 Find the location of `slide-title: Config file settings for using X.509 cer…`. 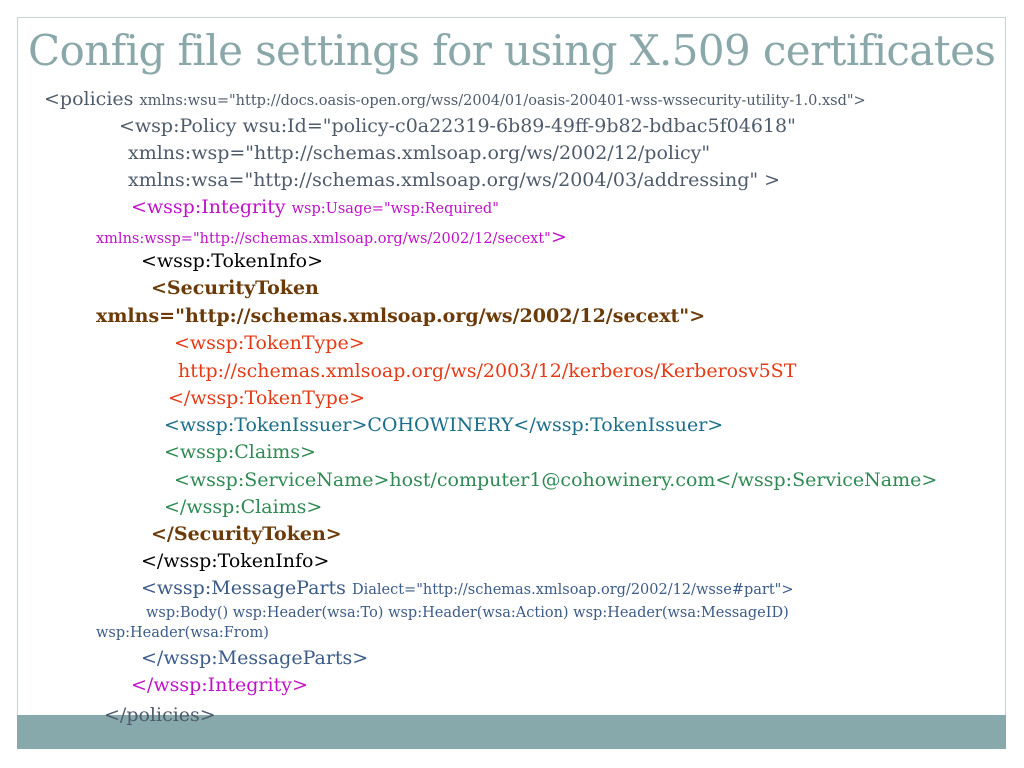

slide-title: Config file settings for using X.509 cer… is located at coordinates (512, 50).